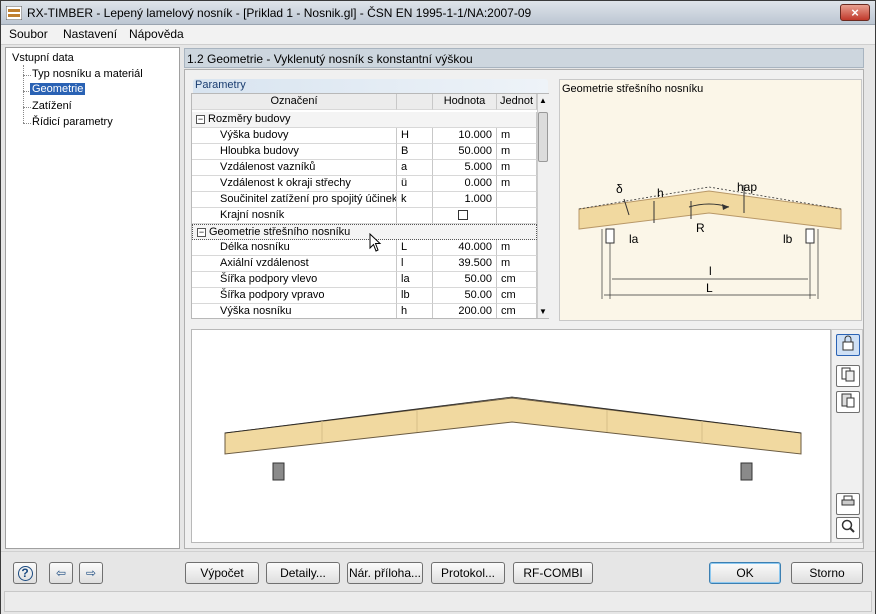 This screenshot has height=614, width=876. I want to click on label-L: L, so click(709, 288).